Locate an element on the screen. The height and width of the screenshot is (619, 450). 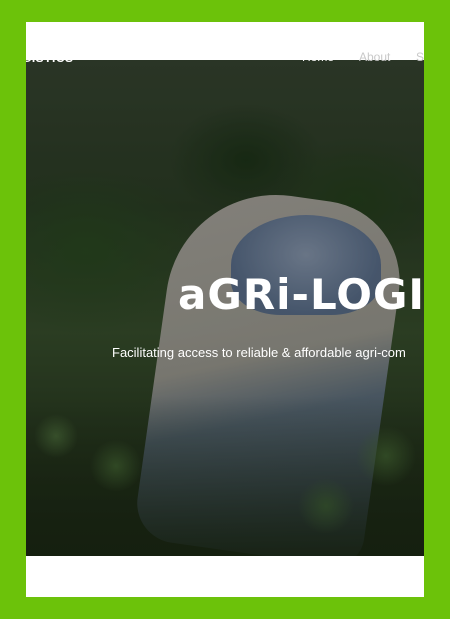
nav-services-link: S is located at coordinates (420, 57).